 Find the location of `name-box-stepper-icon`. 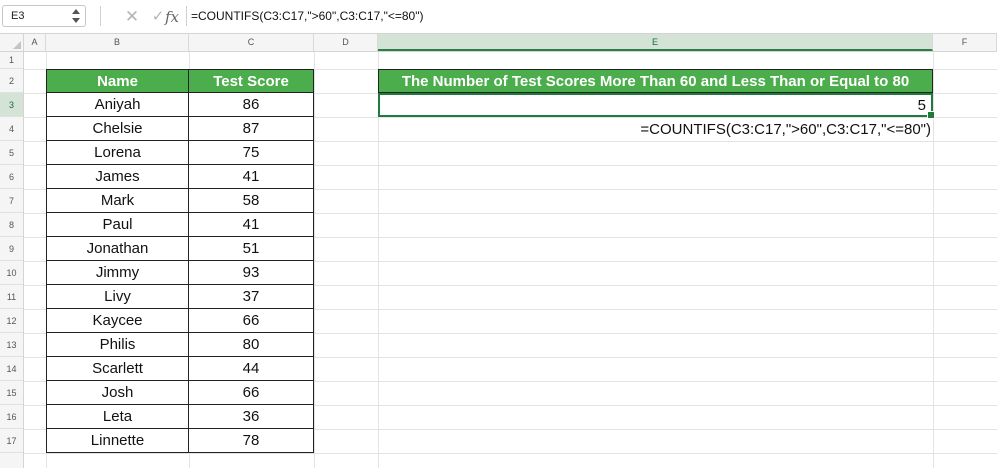

name-box-stepper-icon is located at coordinates (76, 16).